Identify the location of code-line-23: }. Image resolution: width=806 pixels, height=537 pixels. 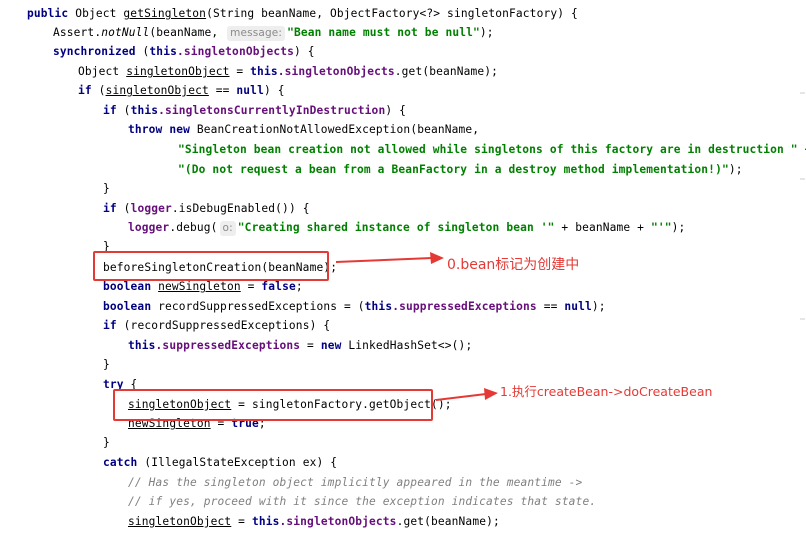
(106, 442).